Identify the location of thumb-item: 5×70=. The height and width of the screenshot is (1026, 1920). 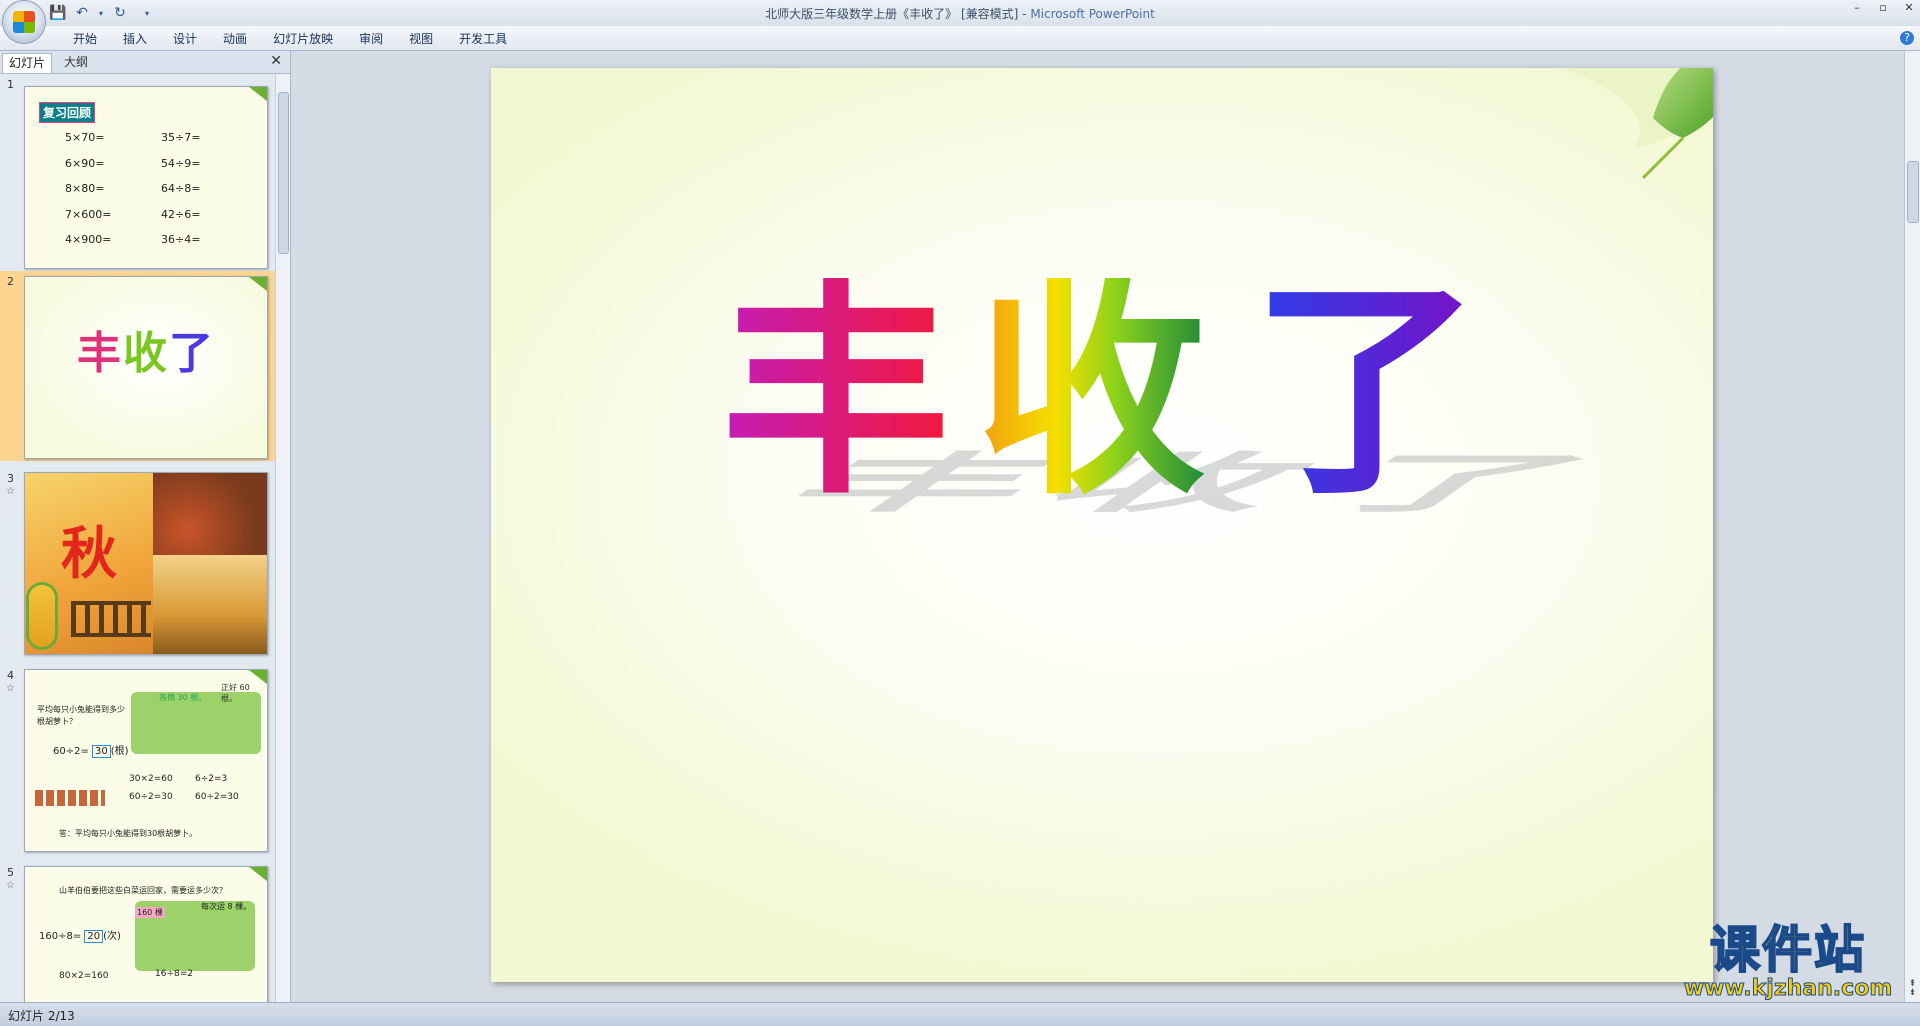
(85, 137).